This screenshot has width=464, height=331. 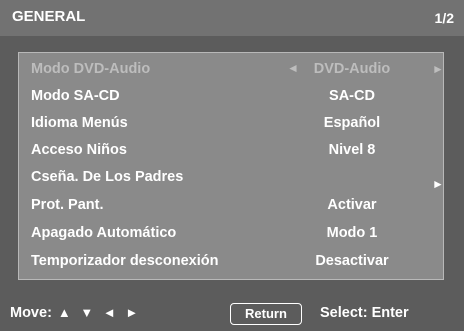 I want to click on menu-item-label: Prot. Pant., so click(x=67, y=205).